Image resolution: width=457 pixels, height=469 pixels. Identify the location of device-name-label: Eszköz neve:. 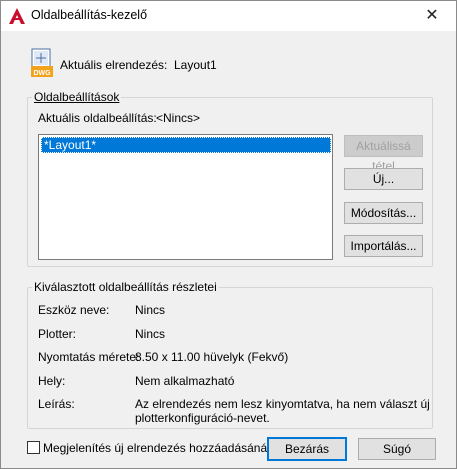
(74, 310).